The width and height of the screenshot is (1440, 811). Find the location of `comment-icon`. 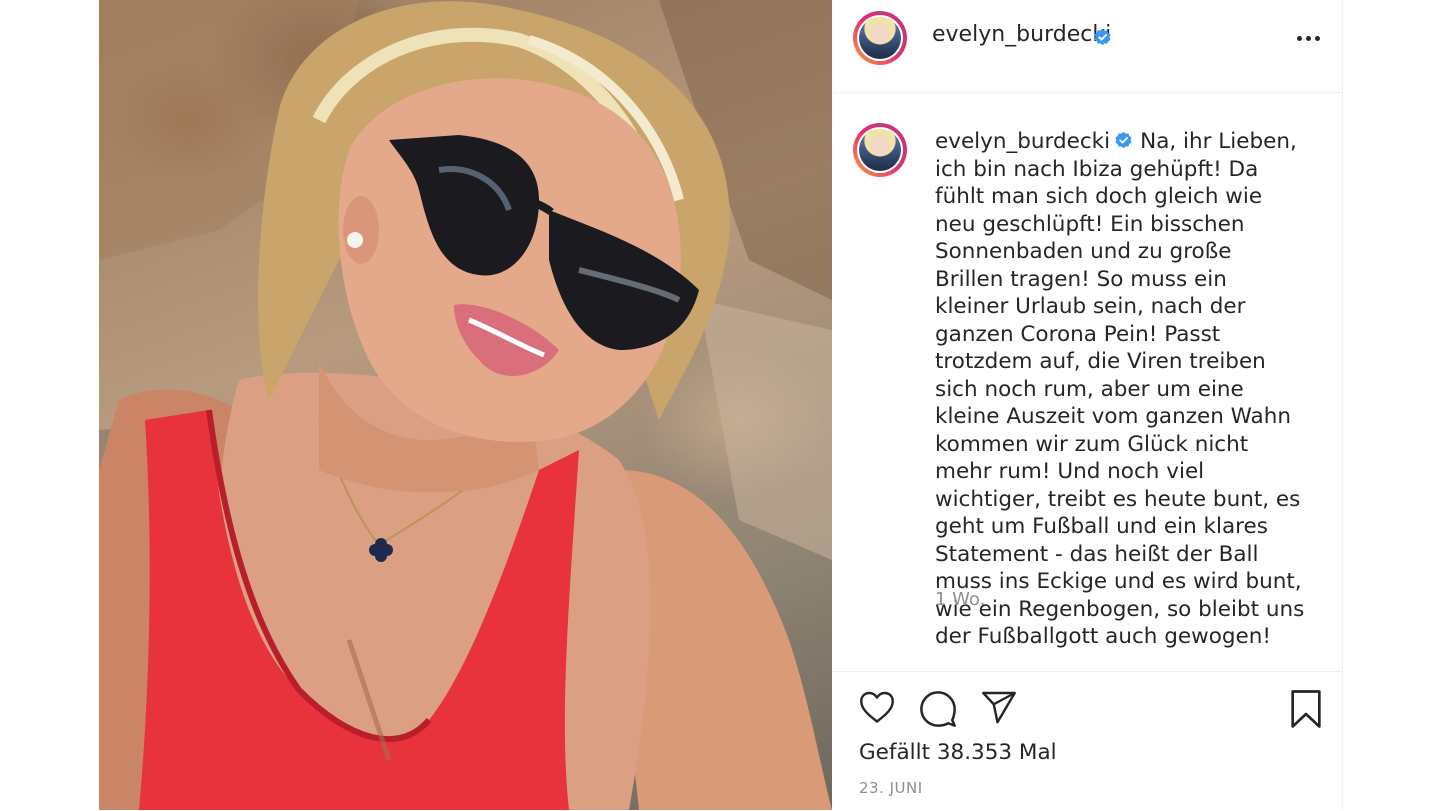

comment-icon is located at coordinates (938, 709).